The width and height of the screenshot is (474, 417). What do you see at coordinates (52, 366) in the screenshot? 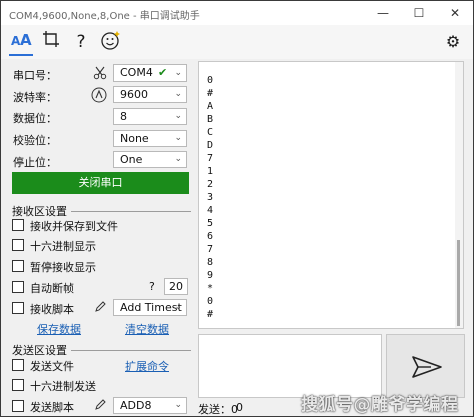
I see `send-file-label: 发送文件` at bounding box center [52, 366].